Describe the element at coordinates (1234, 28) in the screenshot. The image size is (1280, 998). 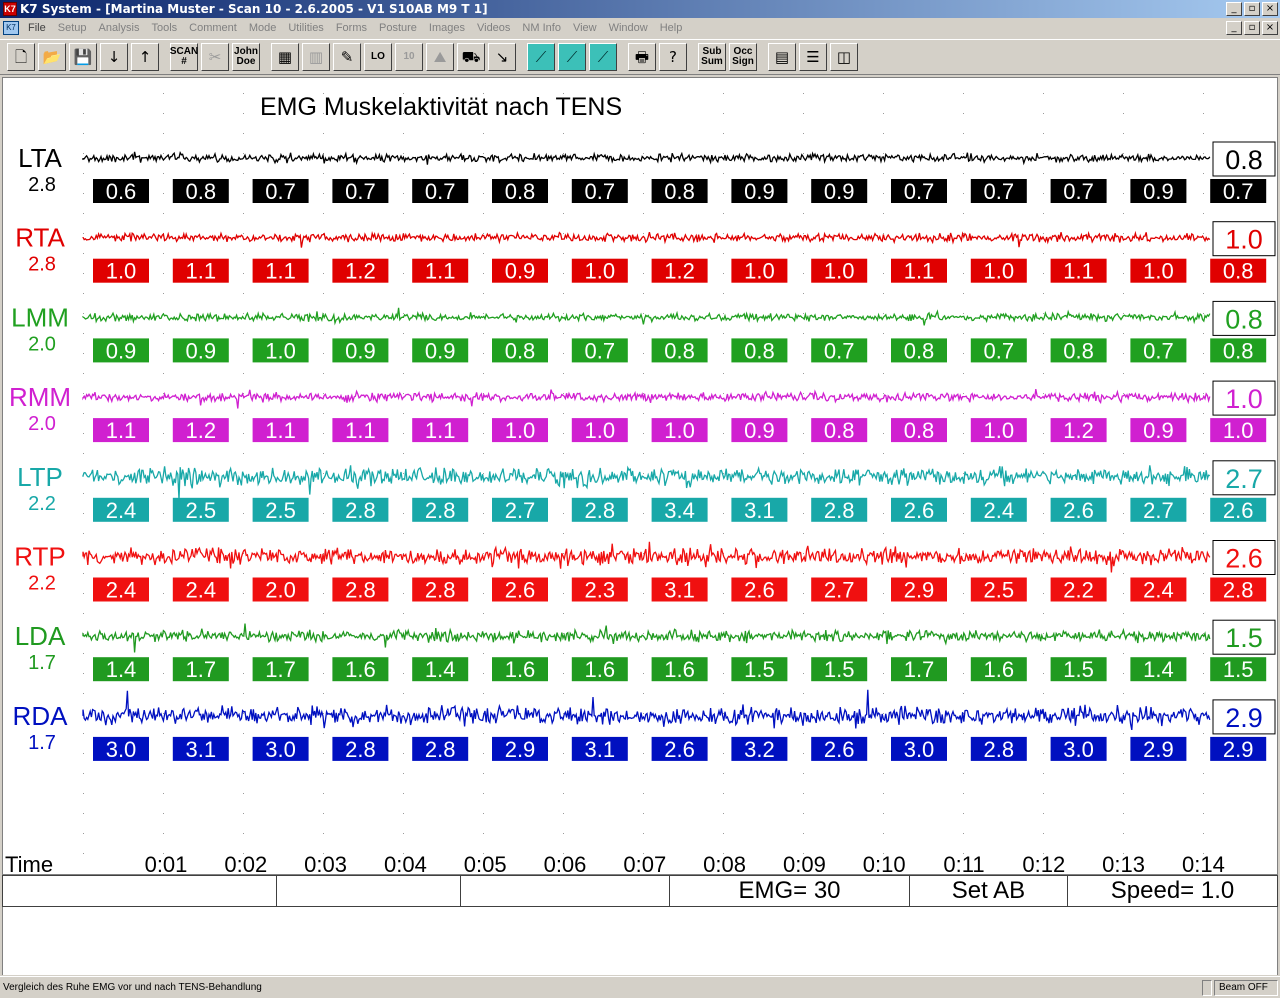
I see `doc-minimize-button: _` at that location.